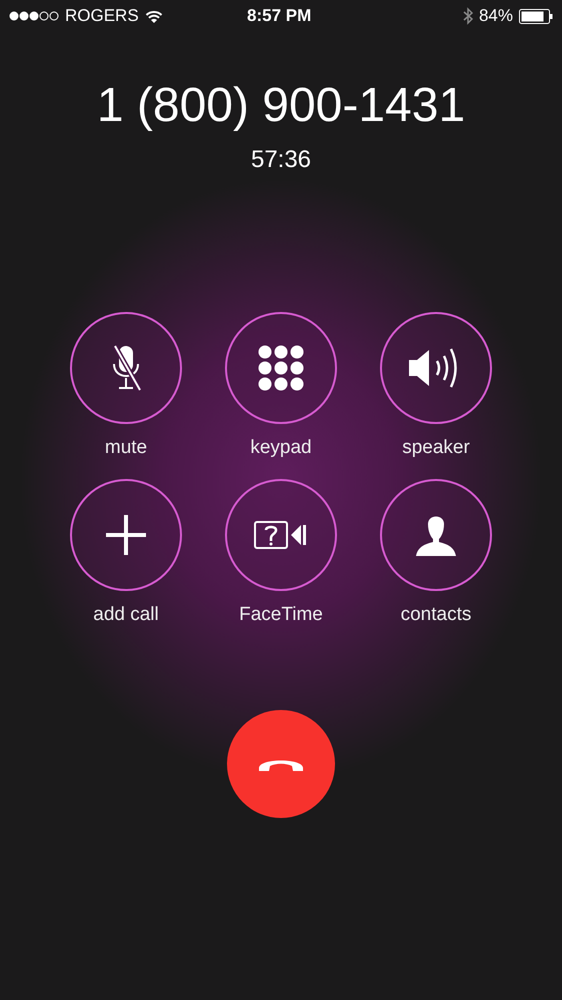 This screenshot has width=562, height=1000. Describe the element at coordinates (281, 106) in the screenshot. I see `phone-number: 1 (800) 900-1431` at that location.